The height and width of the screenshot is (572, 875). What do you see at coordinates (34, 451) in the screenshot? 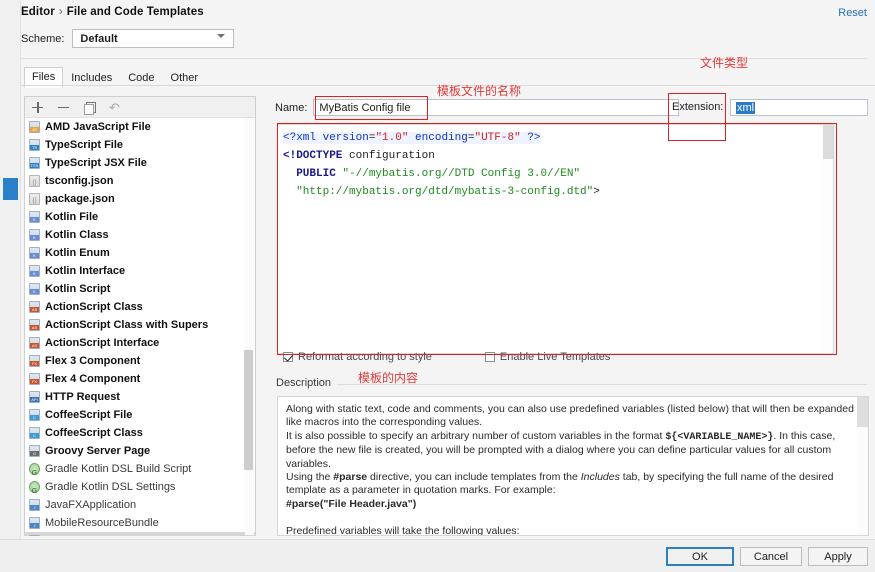
I see `gsp-file-icon: G` at bounding box center [34, 451].